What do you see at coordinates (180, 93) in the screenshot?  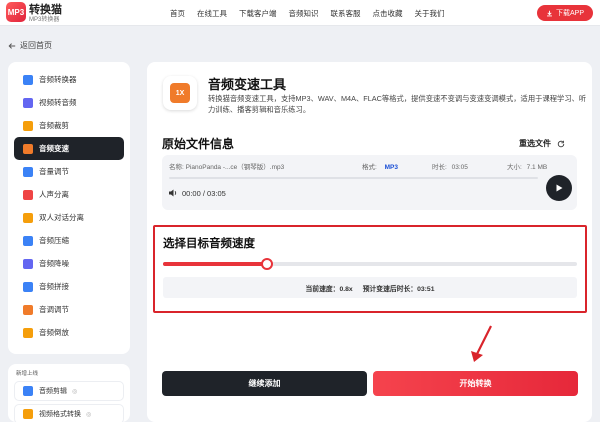 I see `tool-icon-frame: 1X` at bounding box center [180, 93].